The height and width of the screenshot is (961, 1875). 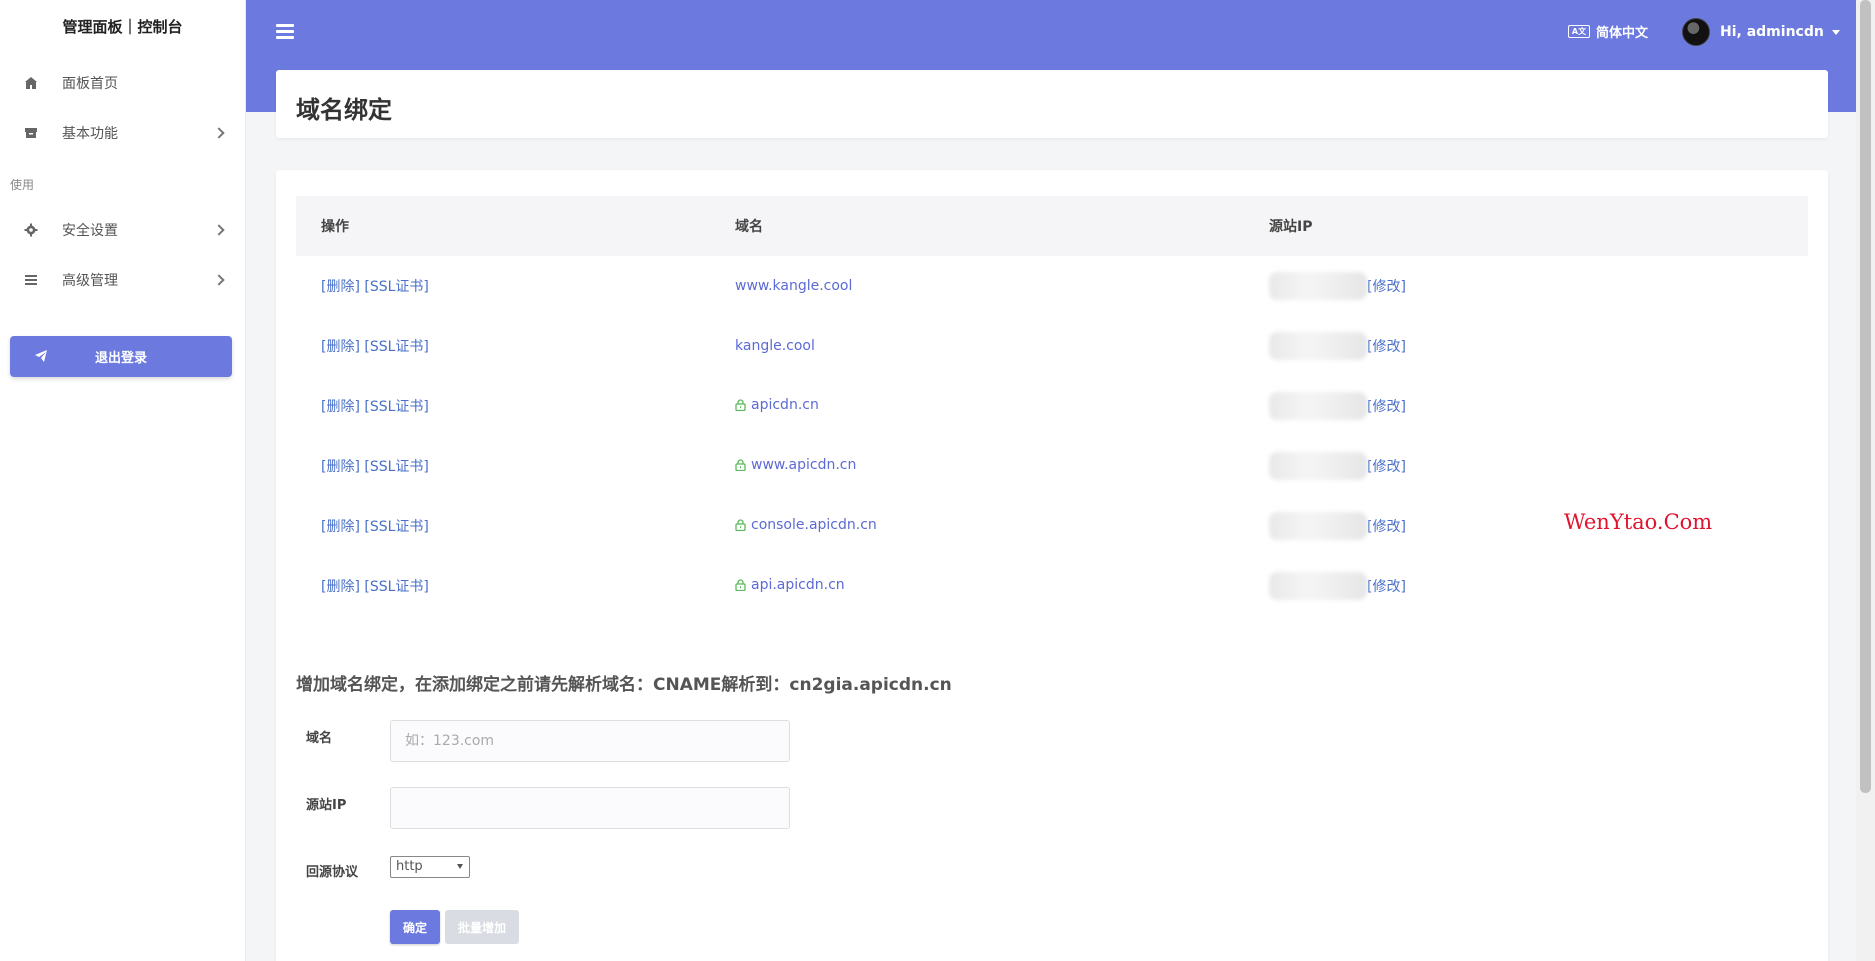 What do you see at coordinates (90, 281) in the screenshot?
I see `sidebar-item-label: 高级管理` at bounding box center [90, 281].